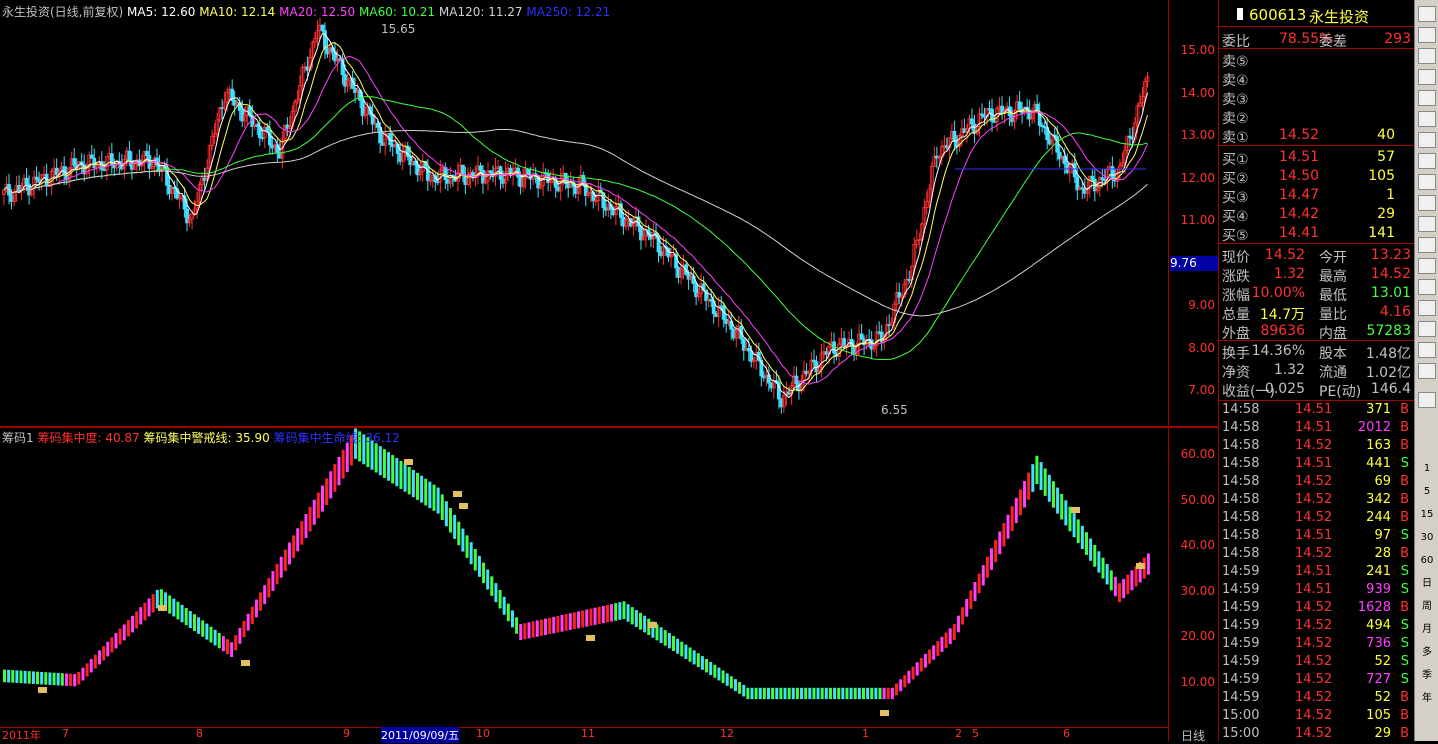 The height and width of the screenshot is (744, 1438). I want to click on arrow-down-icon, so click(1427, 308).